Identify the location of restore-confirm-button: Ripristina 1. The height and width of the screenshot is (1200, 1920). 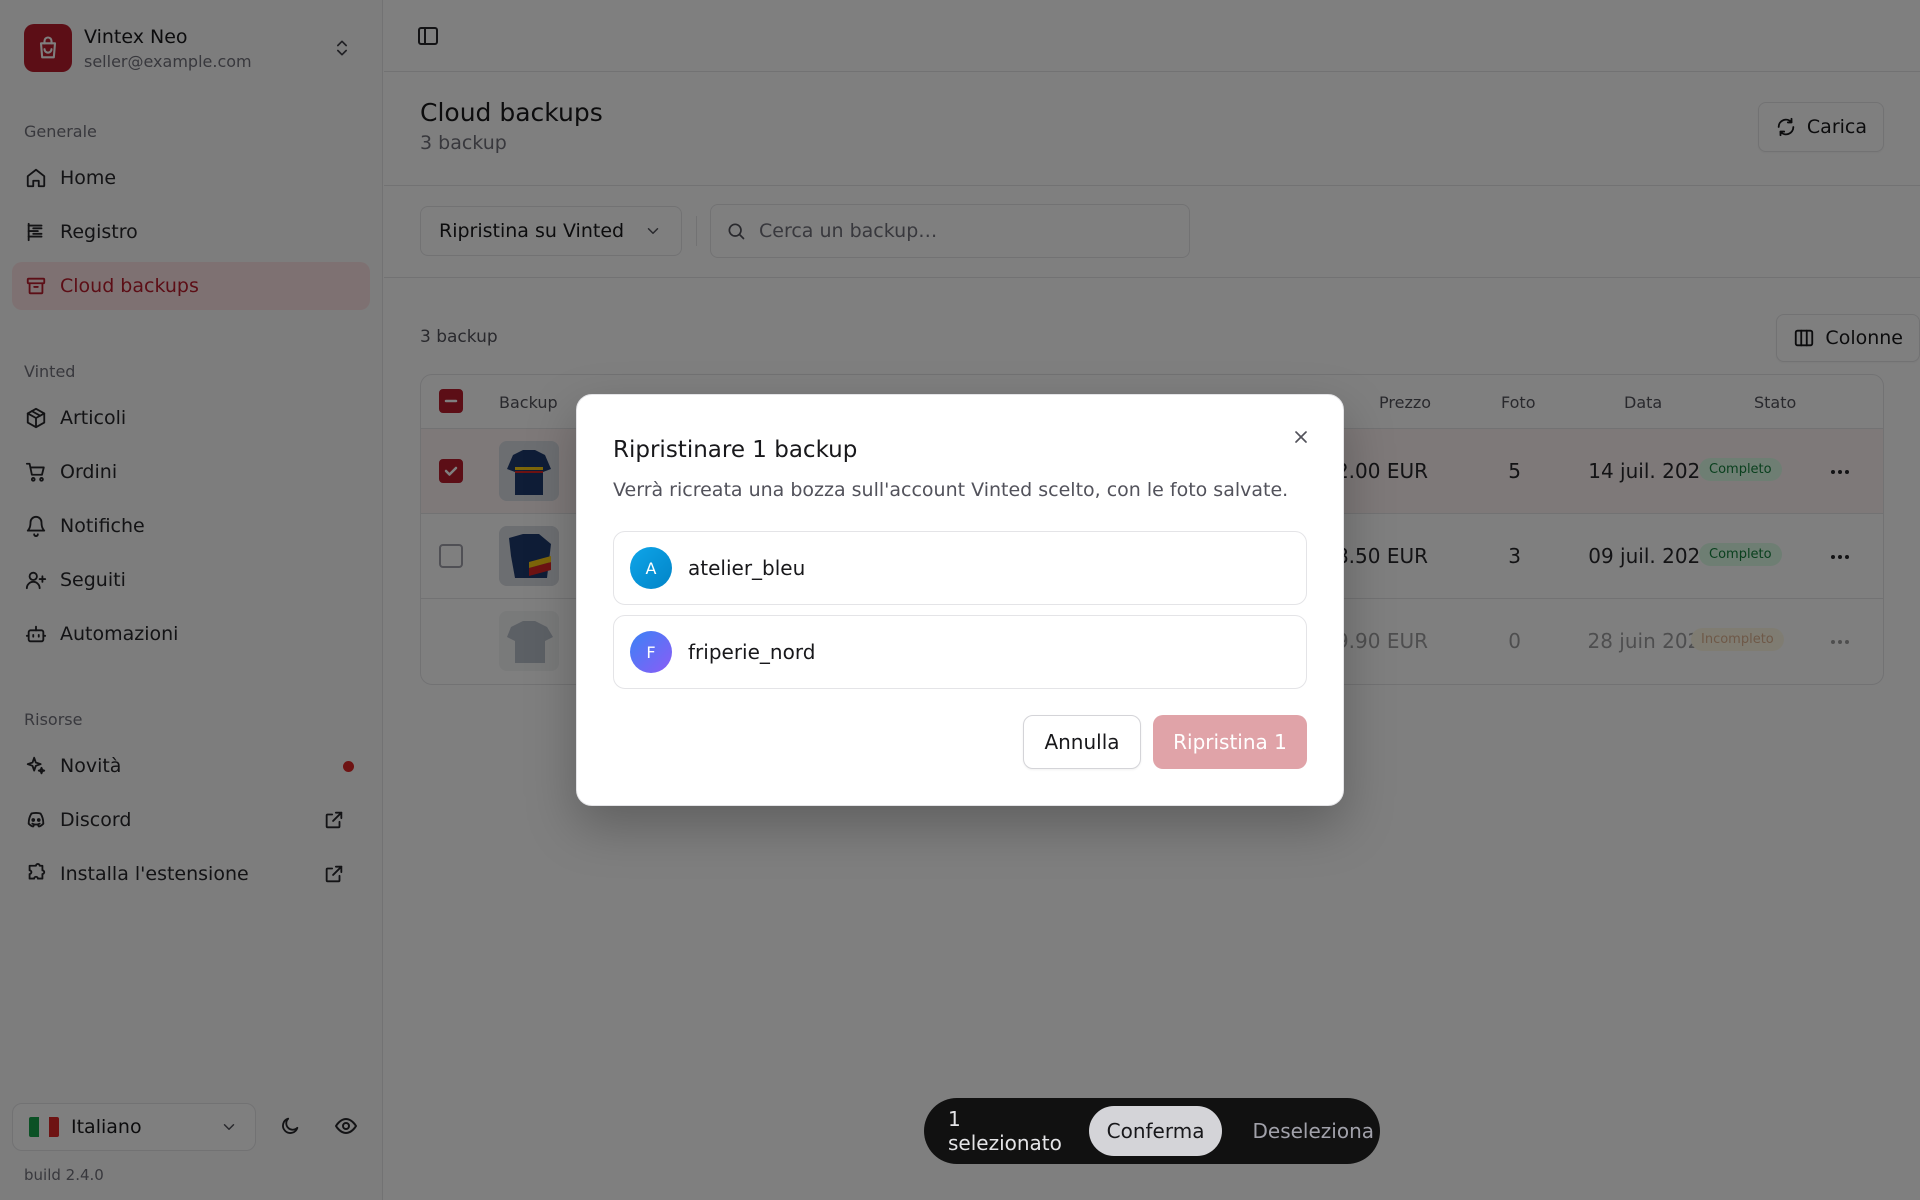
(1230, 742).